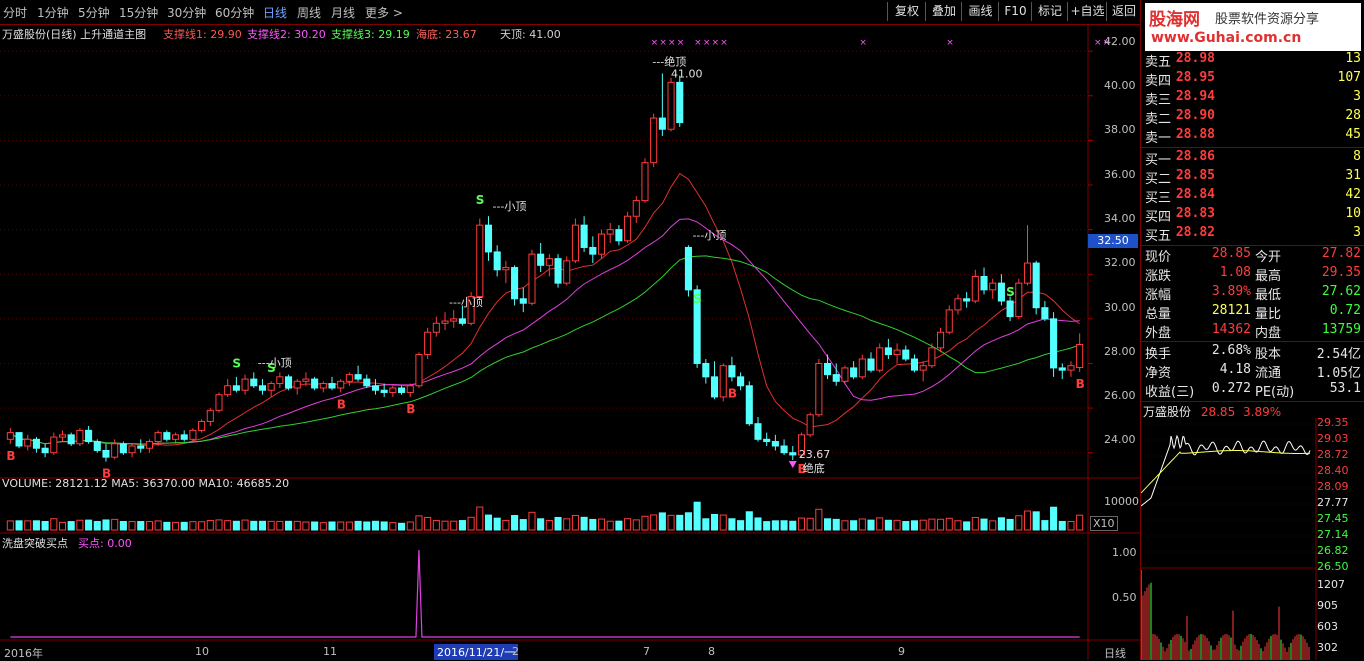 Image resolution: width=1364 pixels, height=661 pixels. I want to click on mini-axis-label: 27.14, so click(1333, 534).